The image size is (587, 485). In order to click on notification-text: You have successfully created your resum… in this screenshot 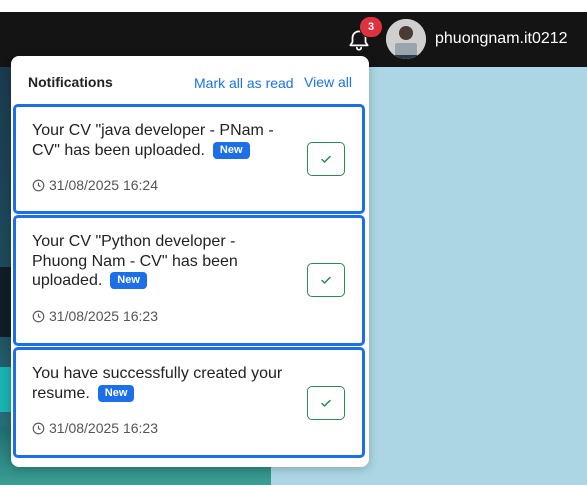, I will do `click(159, 383)`.